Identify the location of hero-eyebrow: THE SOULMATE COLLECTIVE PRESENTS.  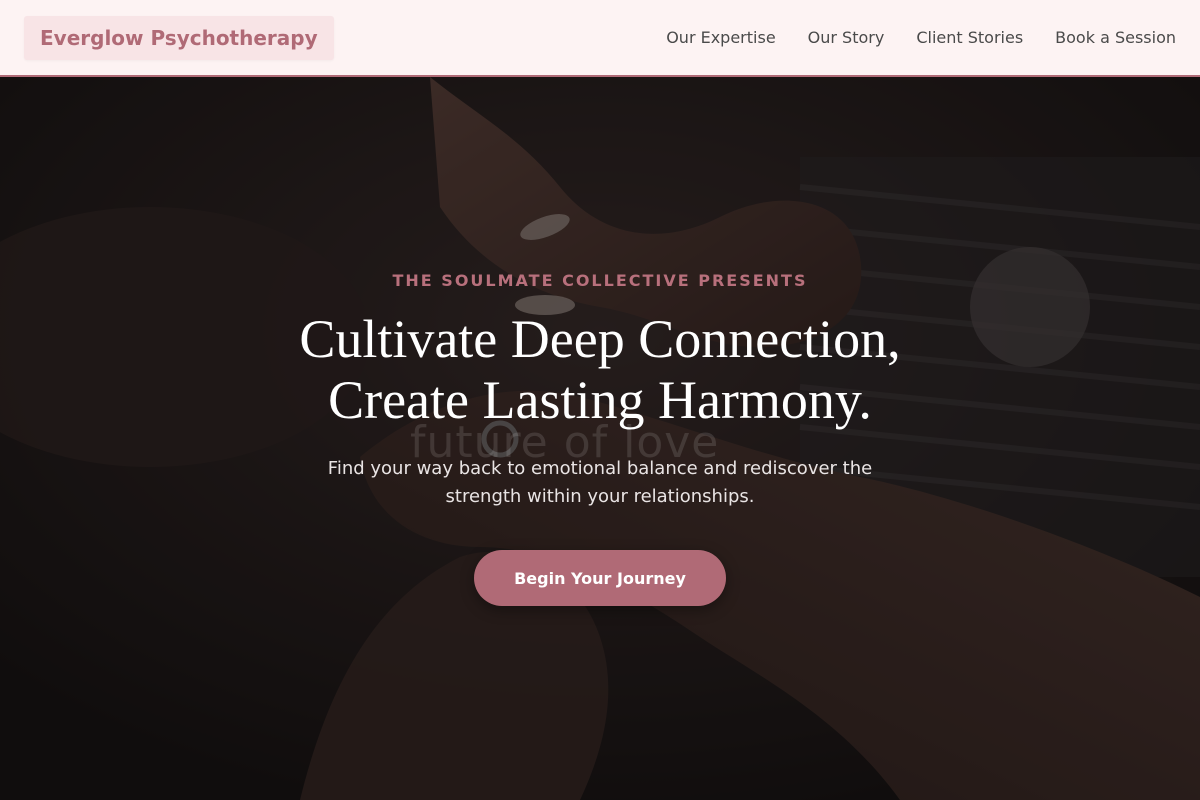
(600, 280).